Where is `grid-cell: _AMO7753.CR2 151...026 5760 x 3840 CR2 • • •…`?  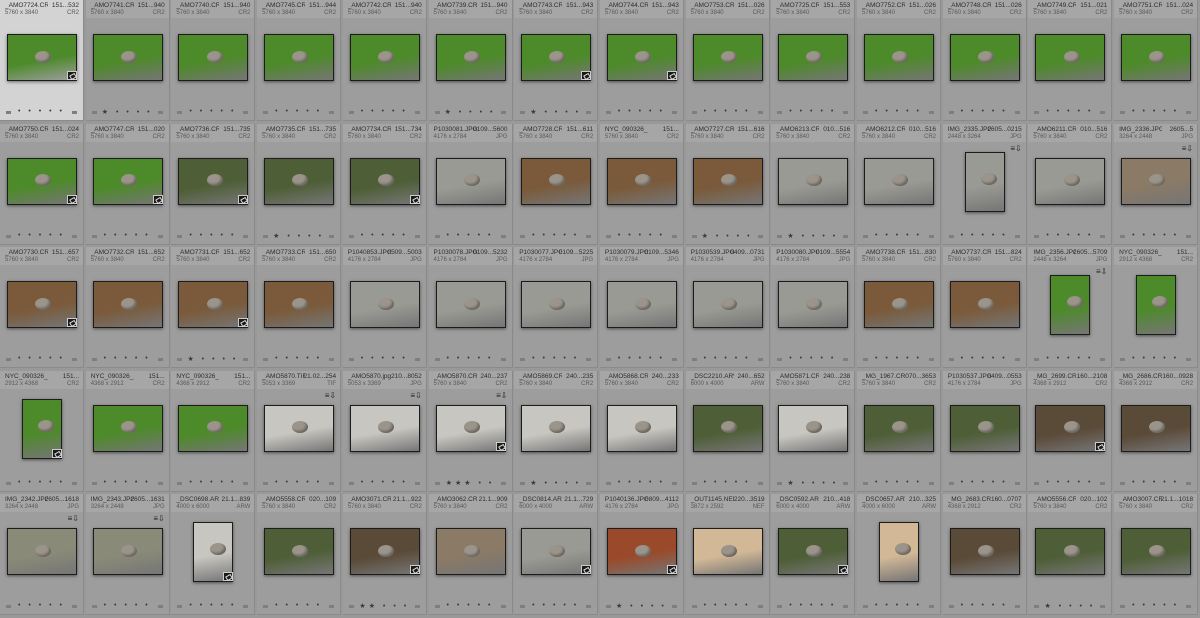
grid-cell: _AMO7753.CR2 151...026 5760 x 3840 CR2 • • •… is located at coordinates (727, 60).